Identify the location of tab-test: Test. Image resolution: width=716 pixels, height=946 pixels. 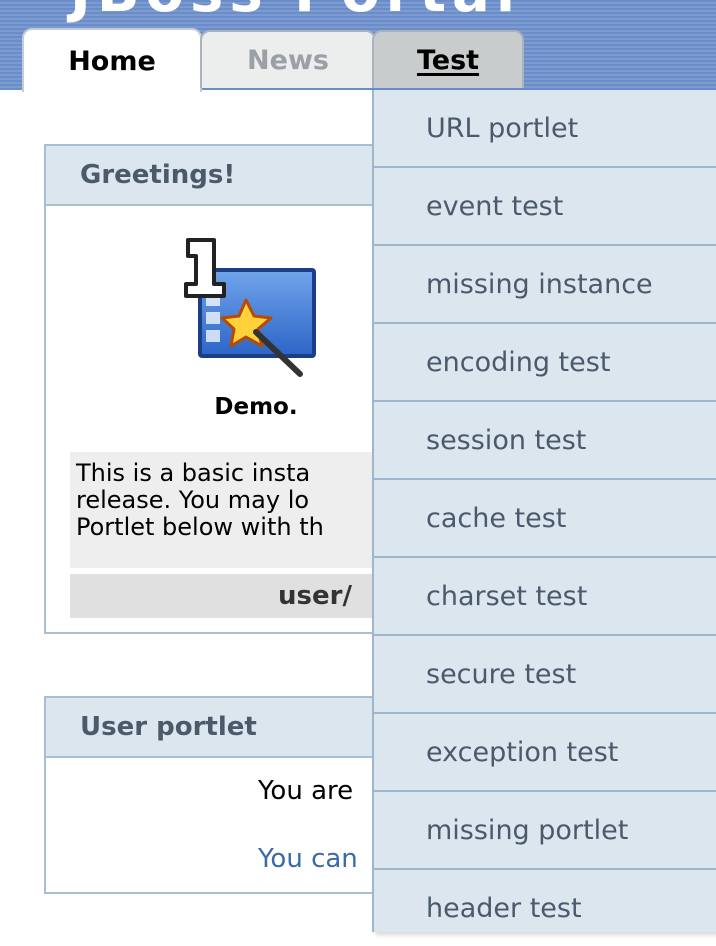
(448, 59).